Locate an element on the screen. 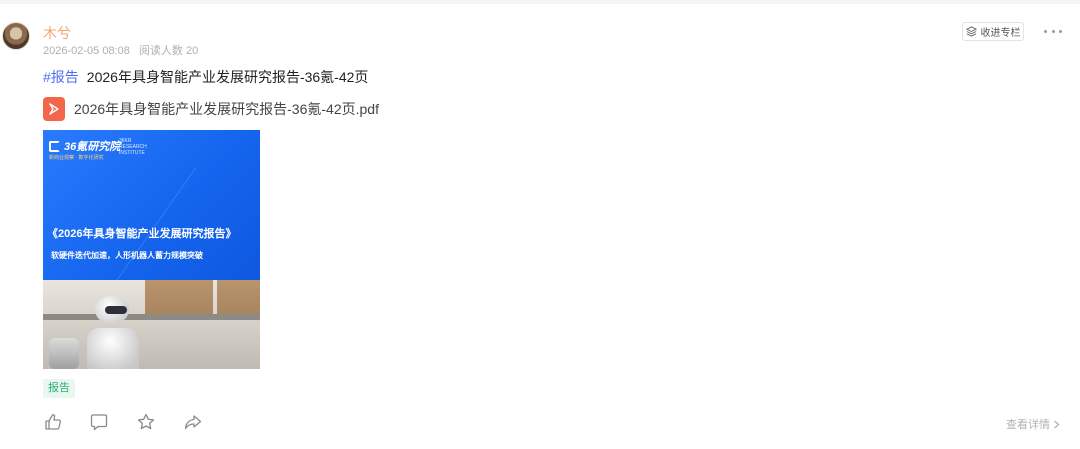  share-button is located at coordinates (193, 422).